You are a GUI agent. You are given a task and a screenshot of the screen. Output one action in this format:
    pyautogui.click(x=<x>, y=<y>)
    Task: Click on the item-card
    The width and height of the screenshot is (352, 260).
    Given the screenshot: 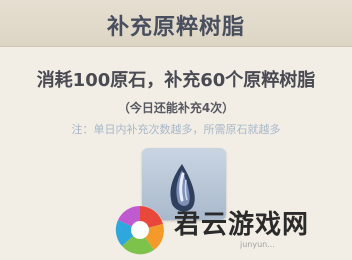 What is the action you would take?
    pyautogui.click(x=184, y=184)
    